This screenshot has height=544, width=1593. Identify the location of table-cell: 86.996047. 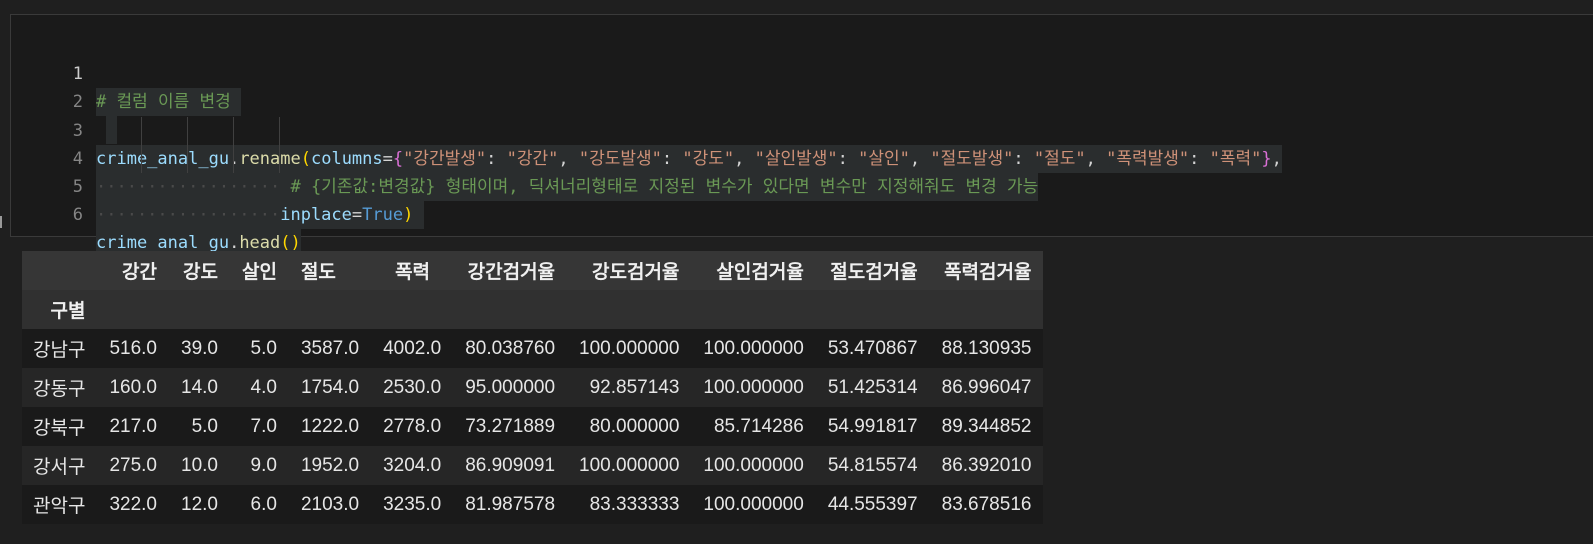
(986, 387).